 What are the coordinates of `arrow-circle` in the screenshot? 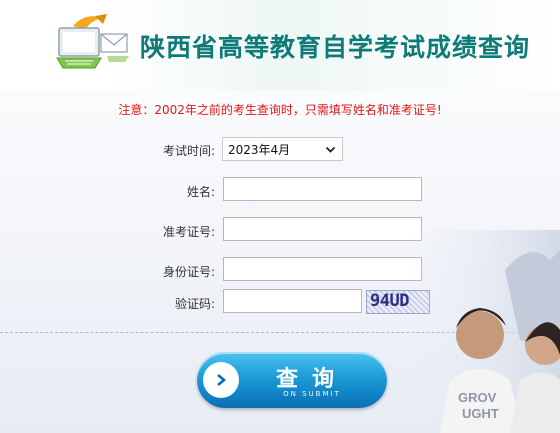 It's located at (221, 380).